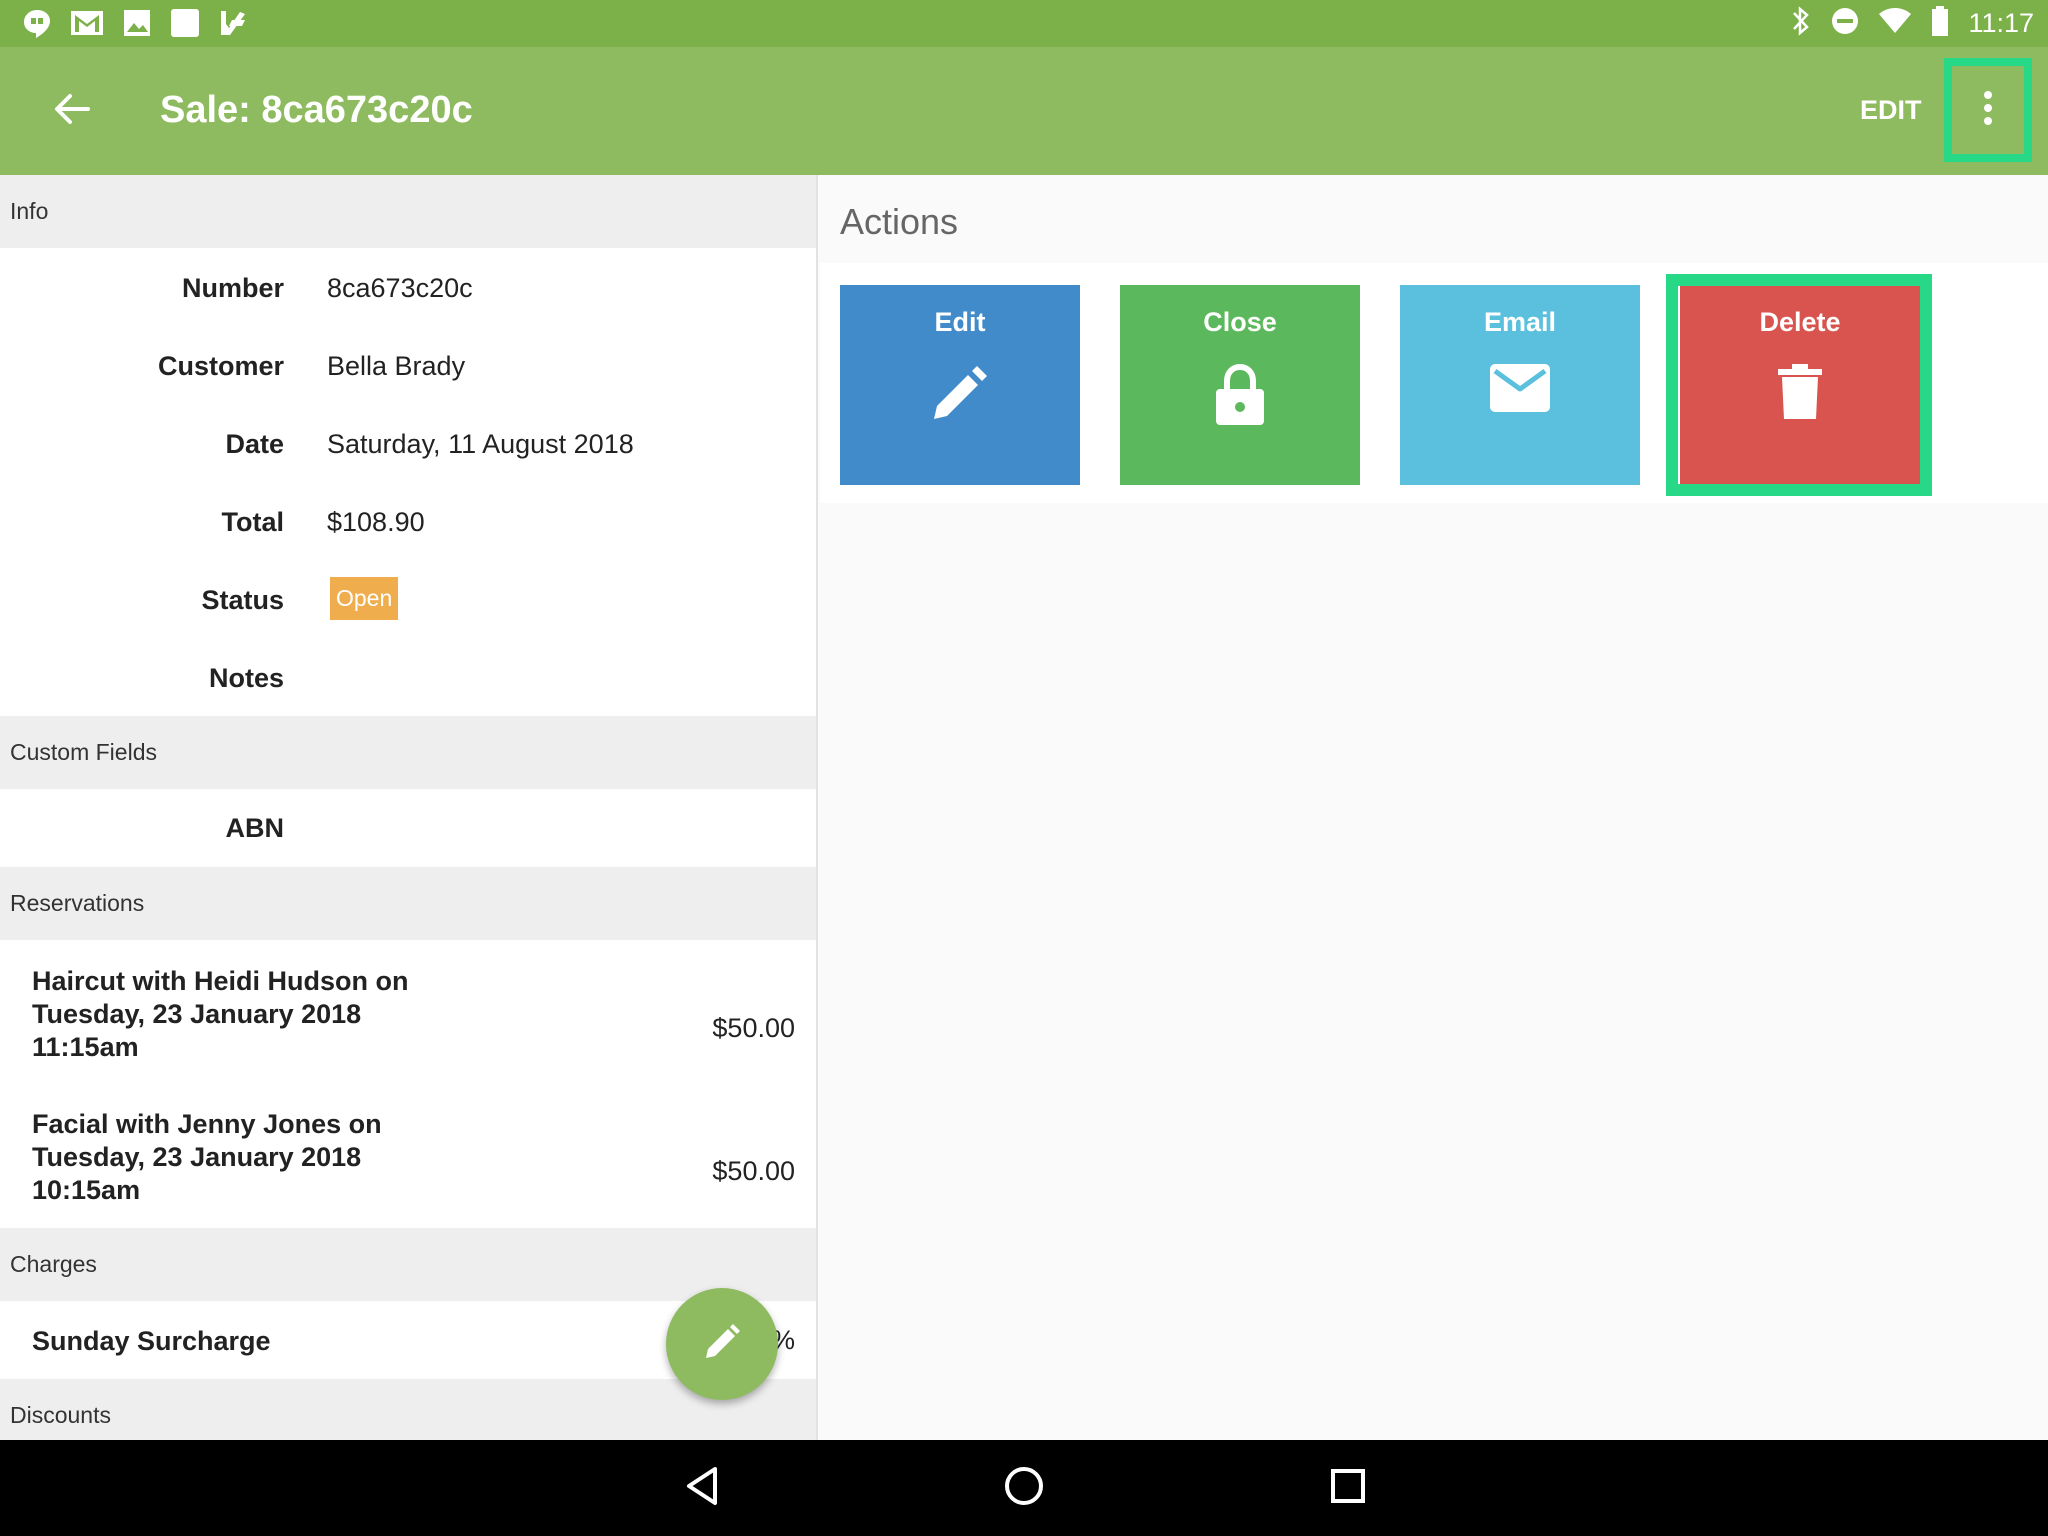 The height and width of the screenshot is (1536, 2048). Describe the element at coordinates (1520, 390) in the screenshot. I see `envelope-icon` at that location.